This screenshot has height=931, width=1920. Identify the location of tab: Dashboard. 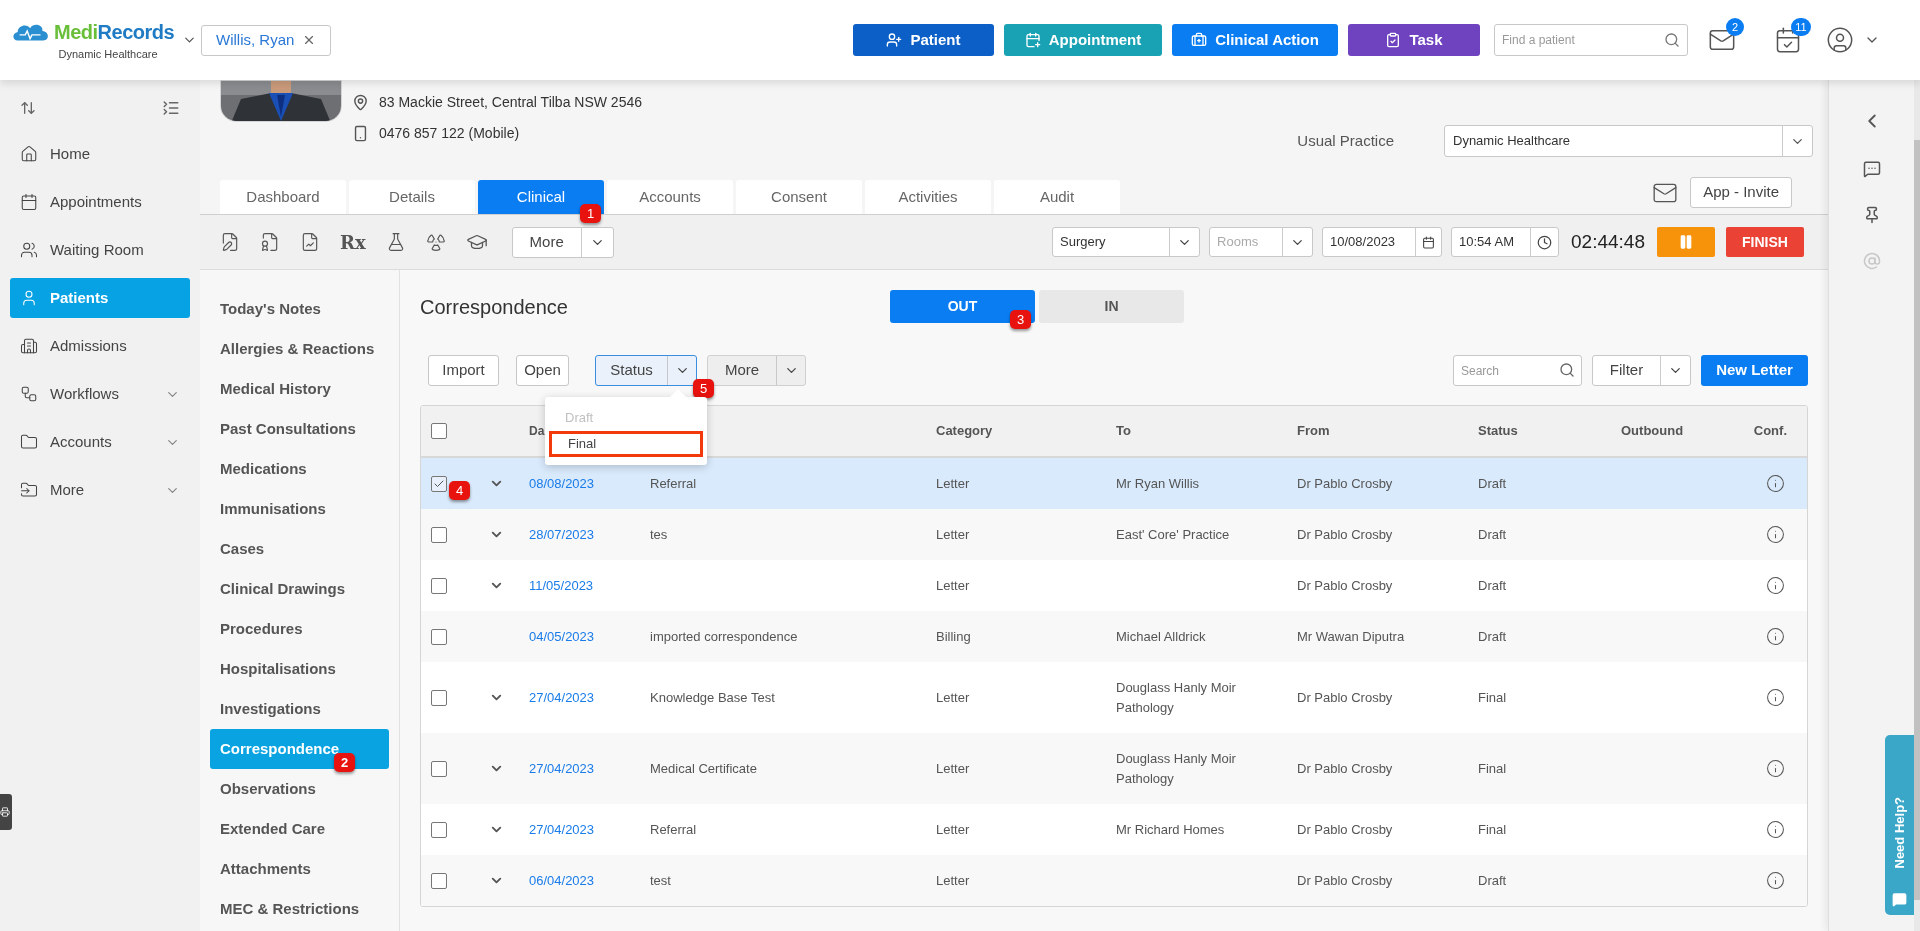
(283, 197).